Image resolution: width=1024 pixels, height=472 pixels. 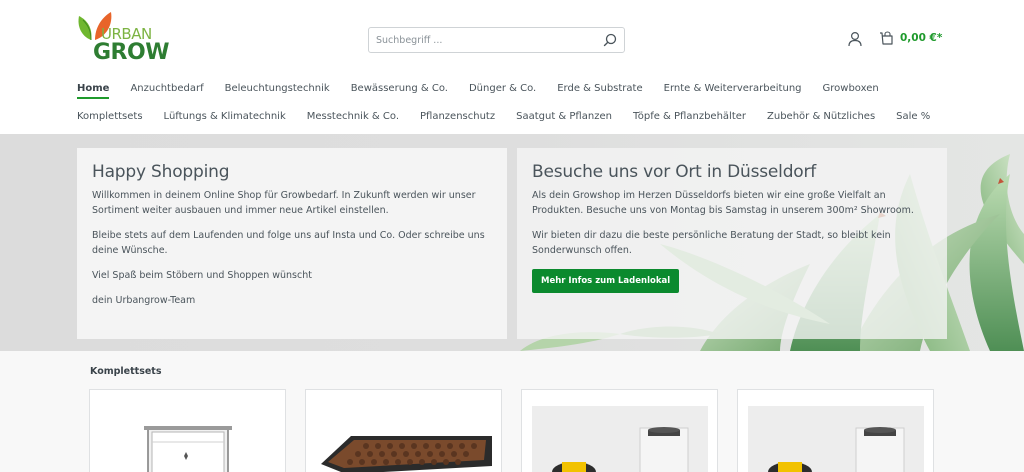 I want to click on cart-total: 0,00 €*, so click(x=921, y=38).